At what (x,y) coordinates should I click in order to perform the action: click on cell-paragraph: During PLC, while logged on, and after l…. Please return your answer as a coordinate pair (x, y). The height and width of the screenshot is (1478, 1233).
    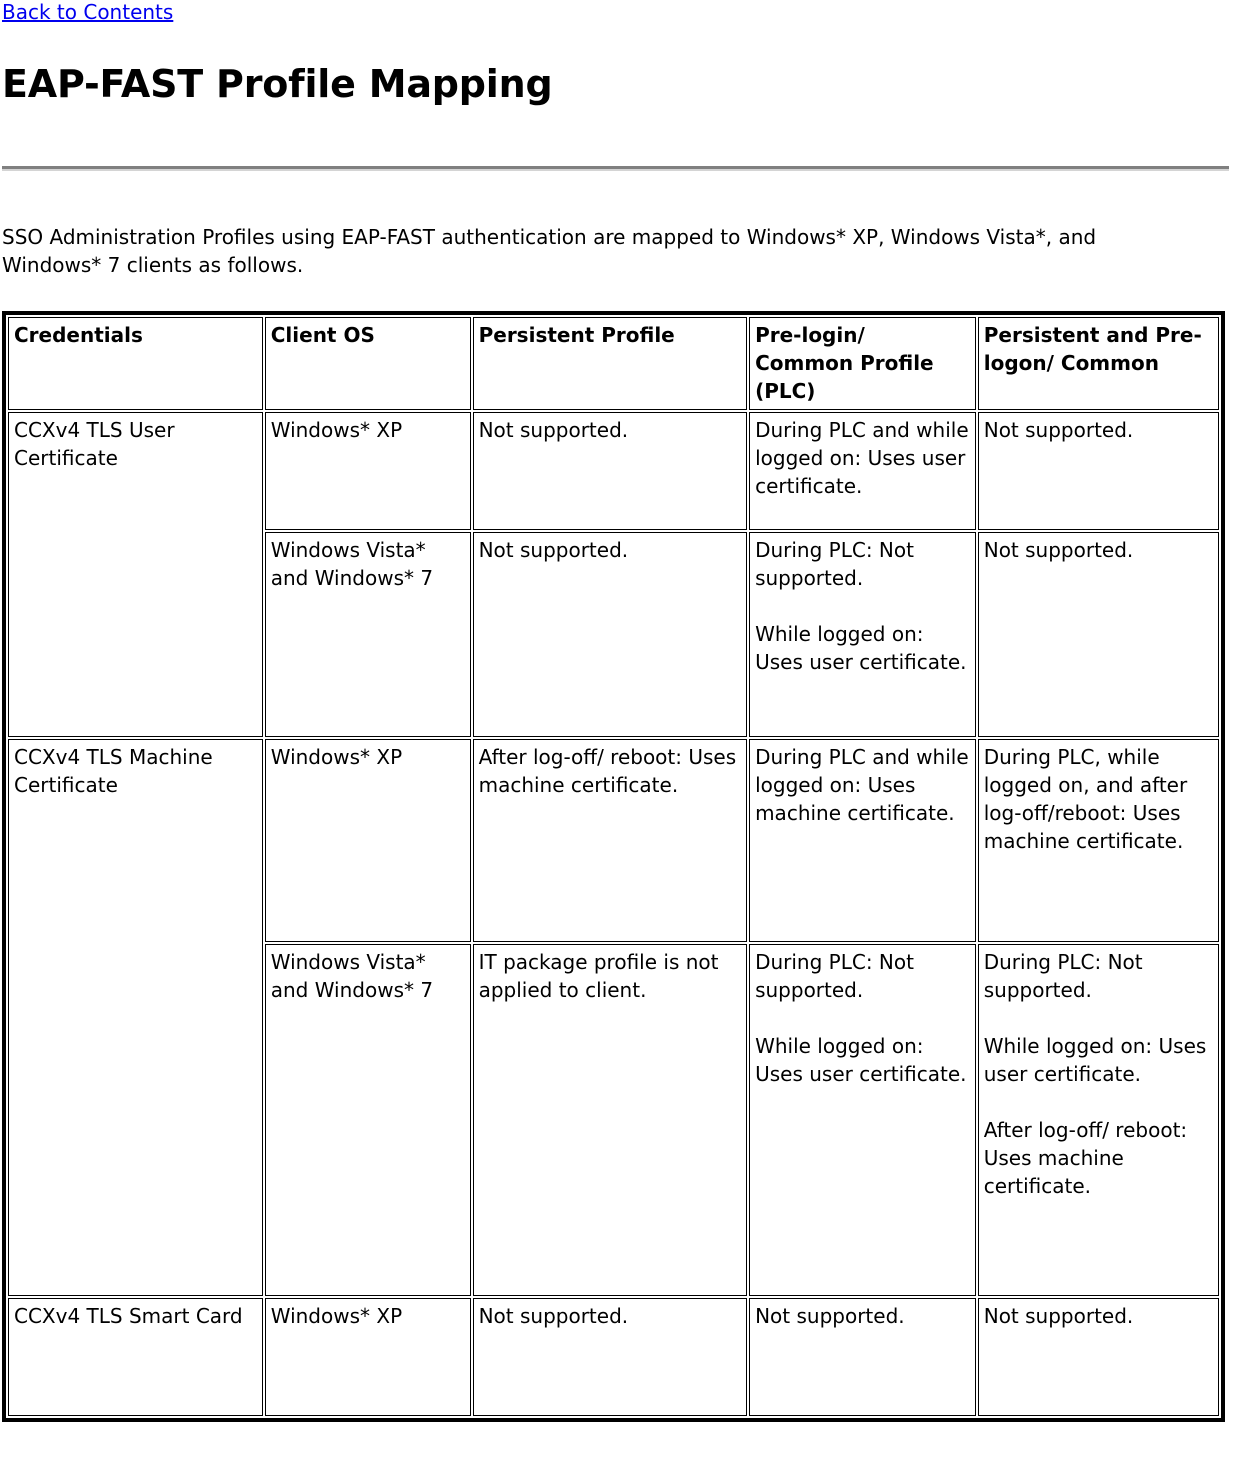
    Looking at the image, I should click on (1085, 799).